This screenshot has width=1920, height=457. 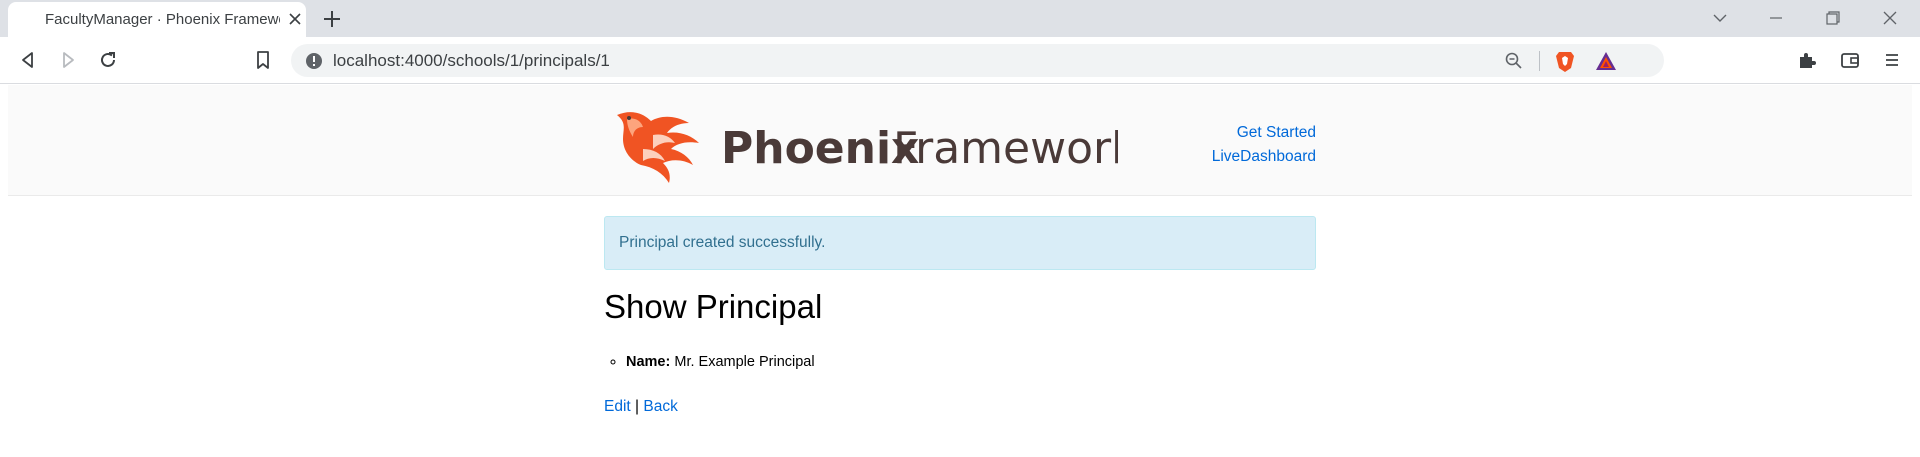 What do you see at coordinates (471, 61) in the screenshot?
I see `url-text: localhost:4000/schools/1/principals/1` at bounding box center [471, 61].